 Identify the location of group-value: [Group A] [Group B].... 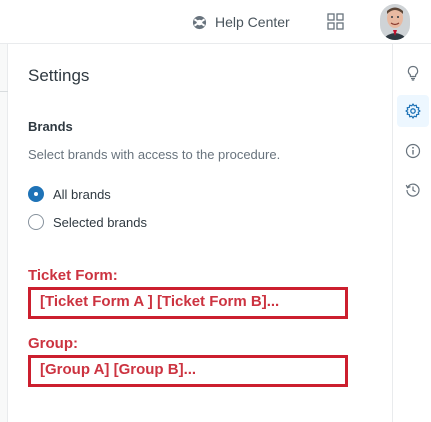
(118, 369).